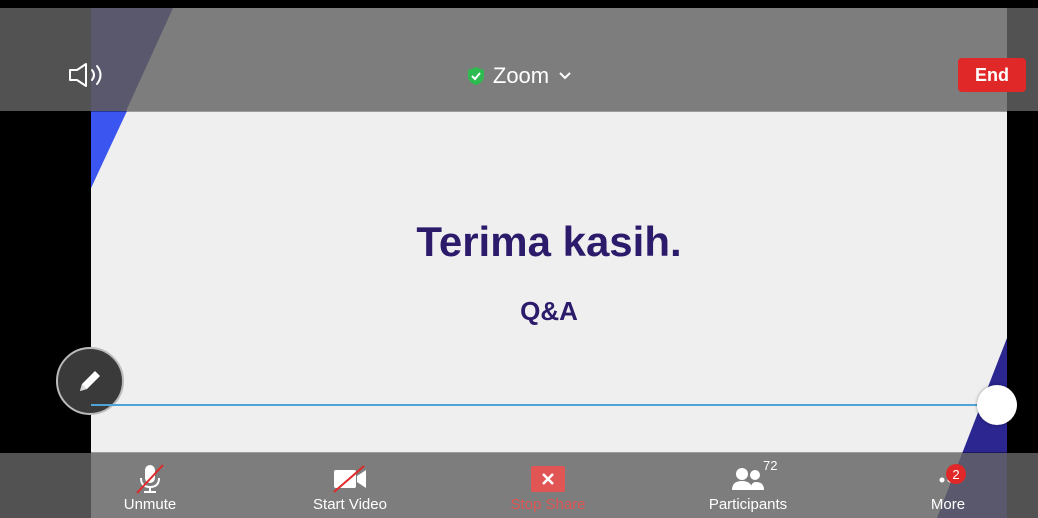 Image resolution: width=1038 pixels, height=518 pixels. I want to click on video-camera-off-icon, so click(349, 479).